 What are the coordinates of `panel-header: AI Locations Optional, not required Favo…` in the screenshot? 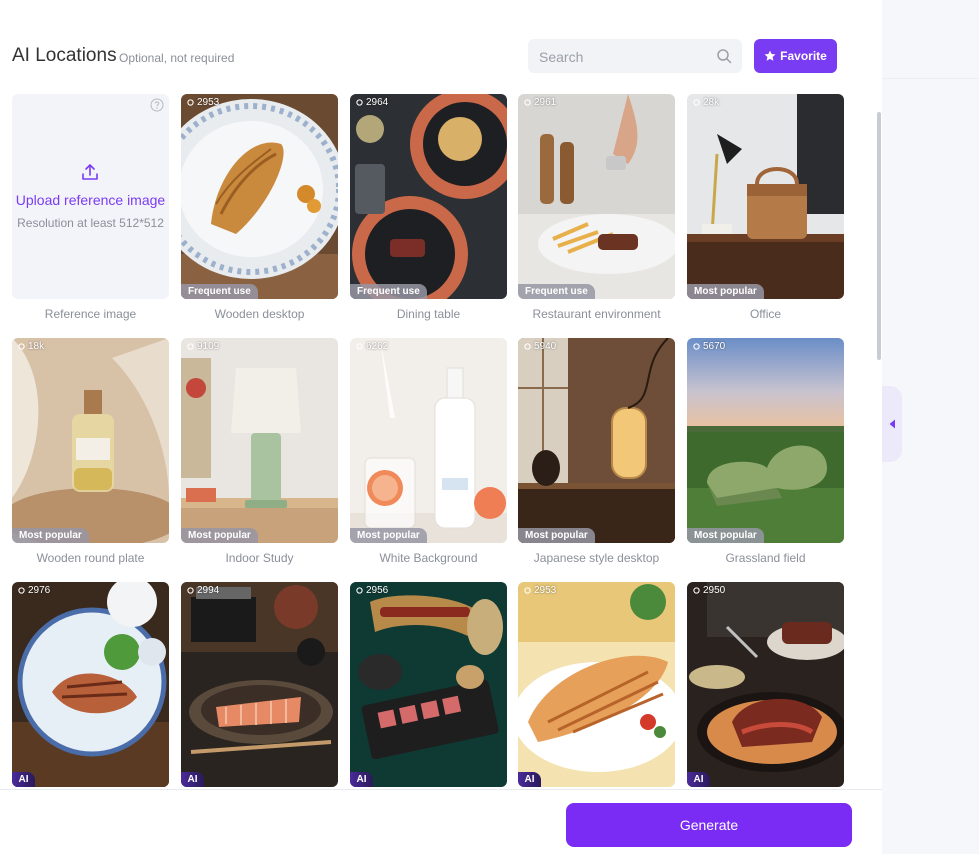 It's located at (447, 56).